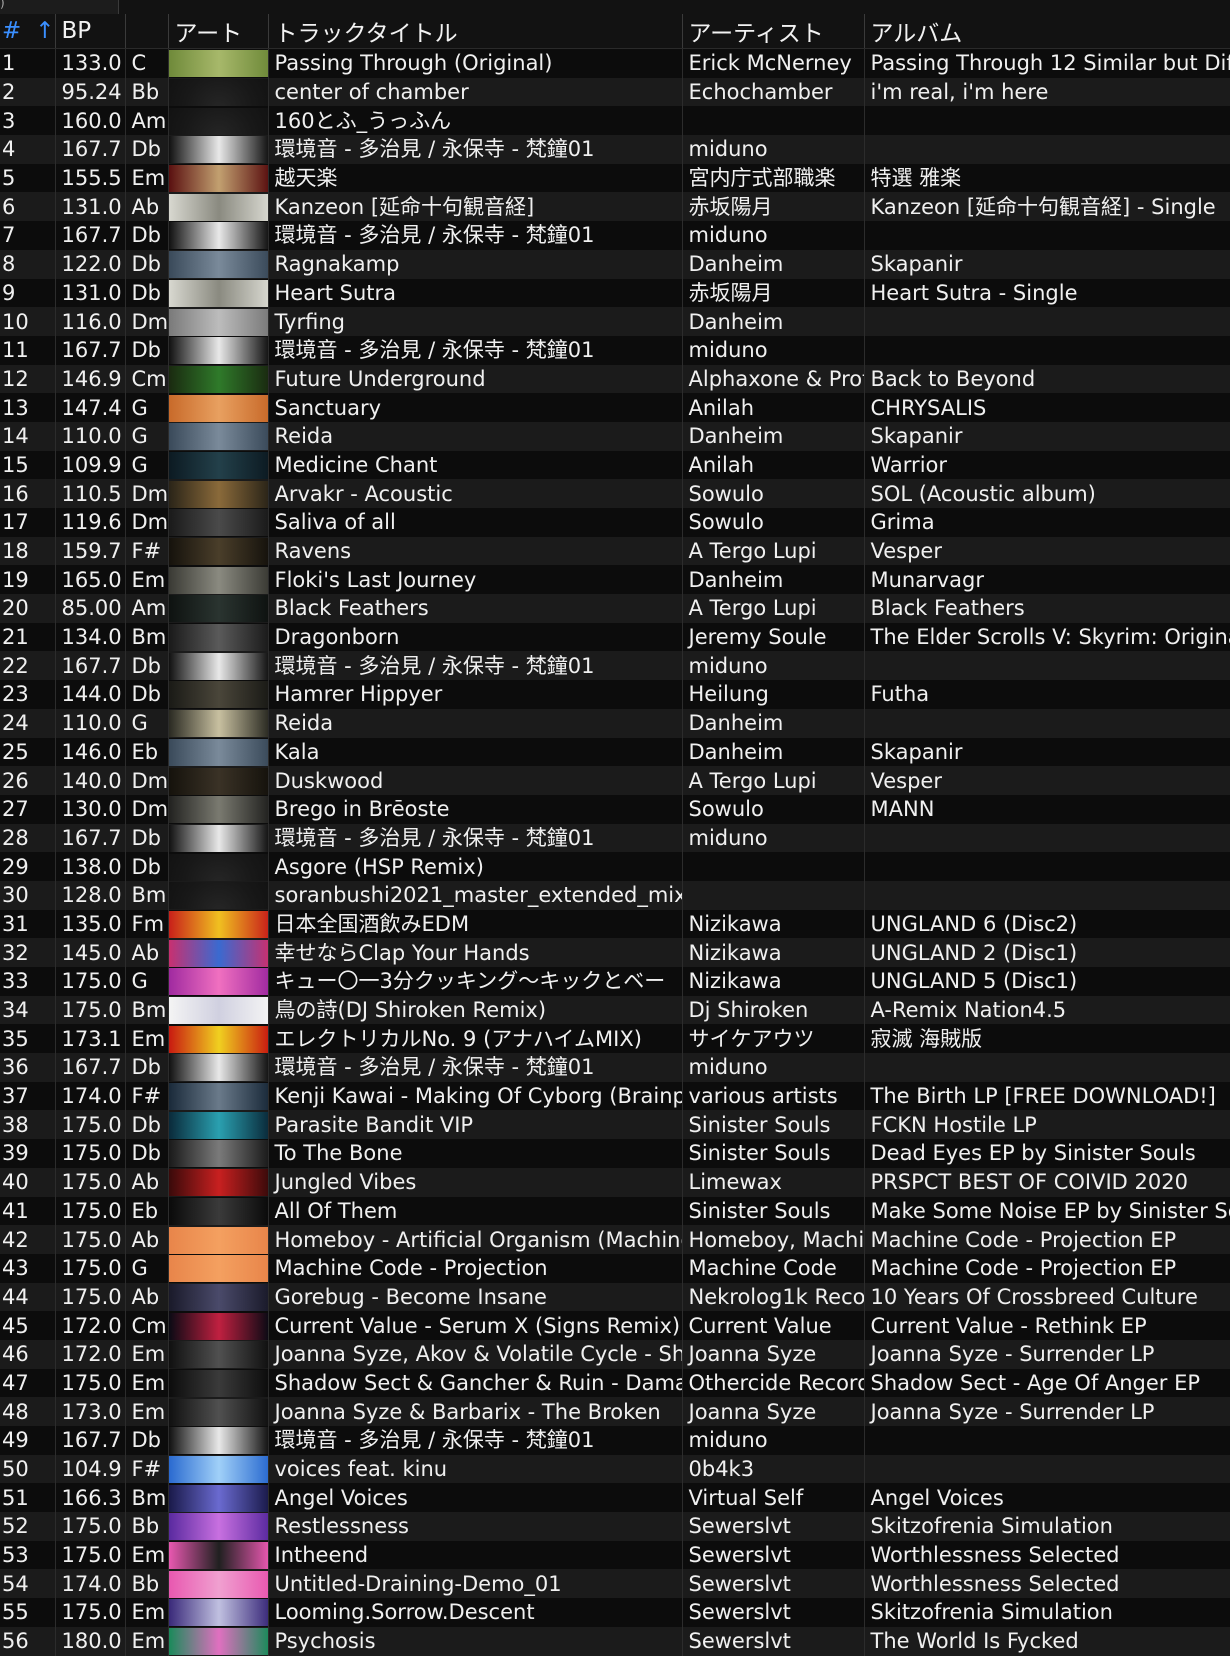 Image resolution: width=1230 pixels, height=1656 pixels. Describe the element at coordinates (28, 264) in the screenshot. I see `row-number: 8` at that location.